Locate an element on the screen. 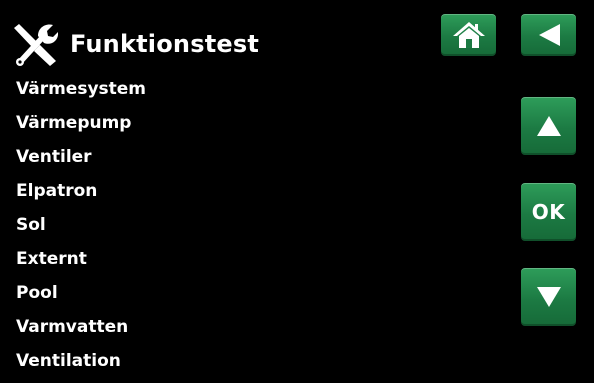 Image resolution: width=594 pixels, height=383 pixels. ok-button-label: OK is located at coordinates (548, 212).